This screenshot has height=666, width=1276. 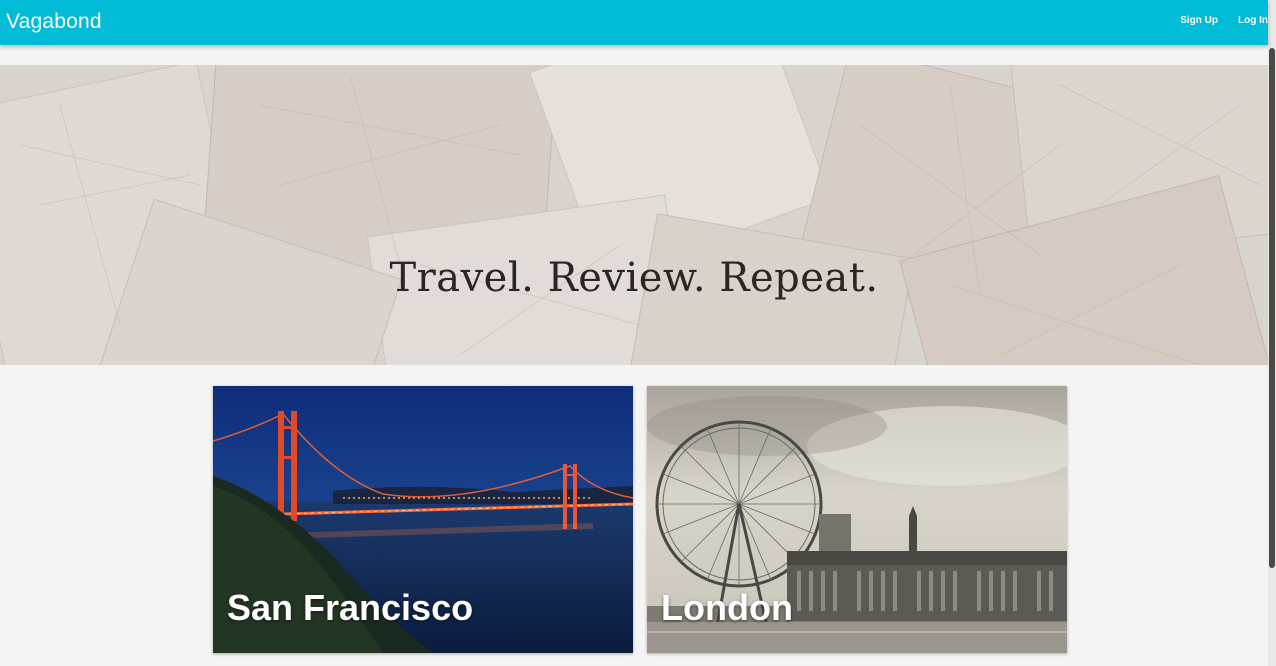 What do you see at coordinates (727, 607) in the screenshot?
I see `city-title-london: London` at bounding box center [727, 607].